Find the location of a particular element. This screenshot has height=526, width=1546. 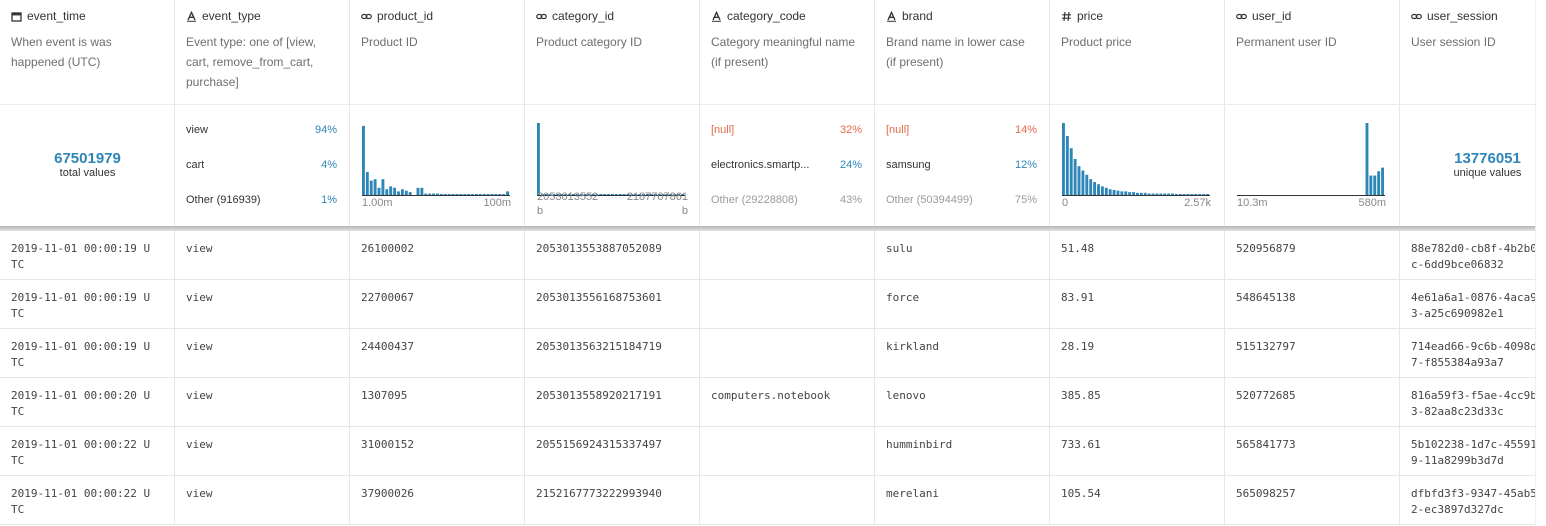

cell-user-id: 565098257 is located at coordinates (1312, 500).